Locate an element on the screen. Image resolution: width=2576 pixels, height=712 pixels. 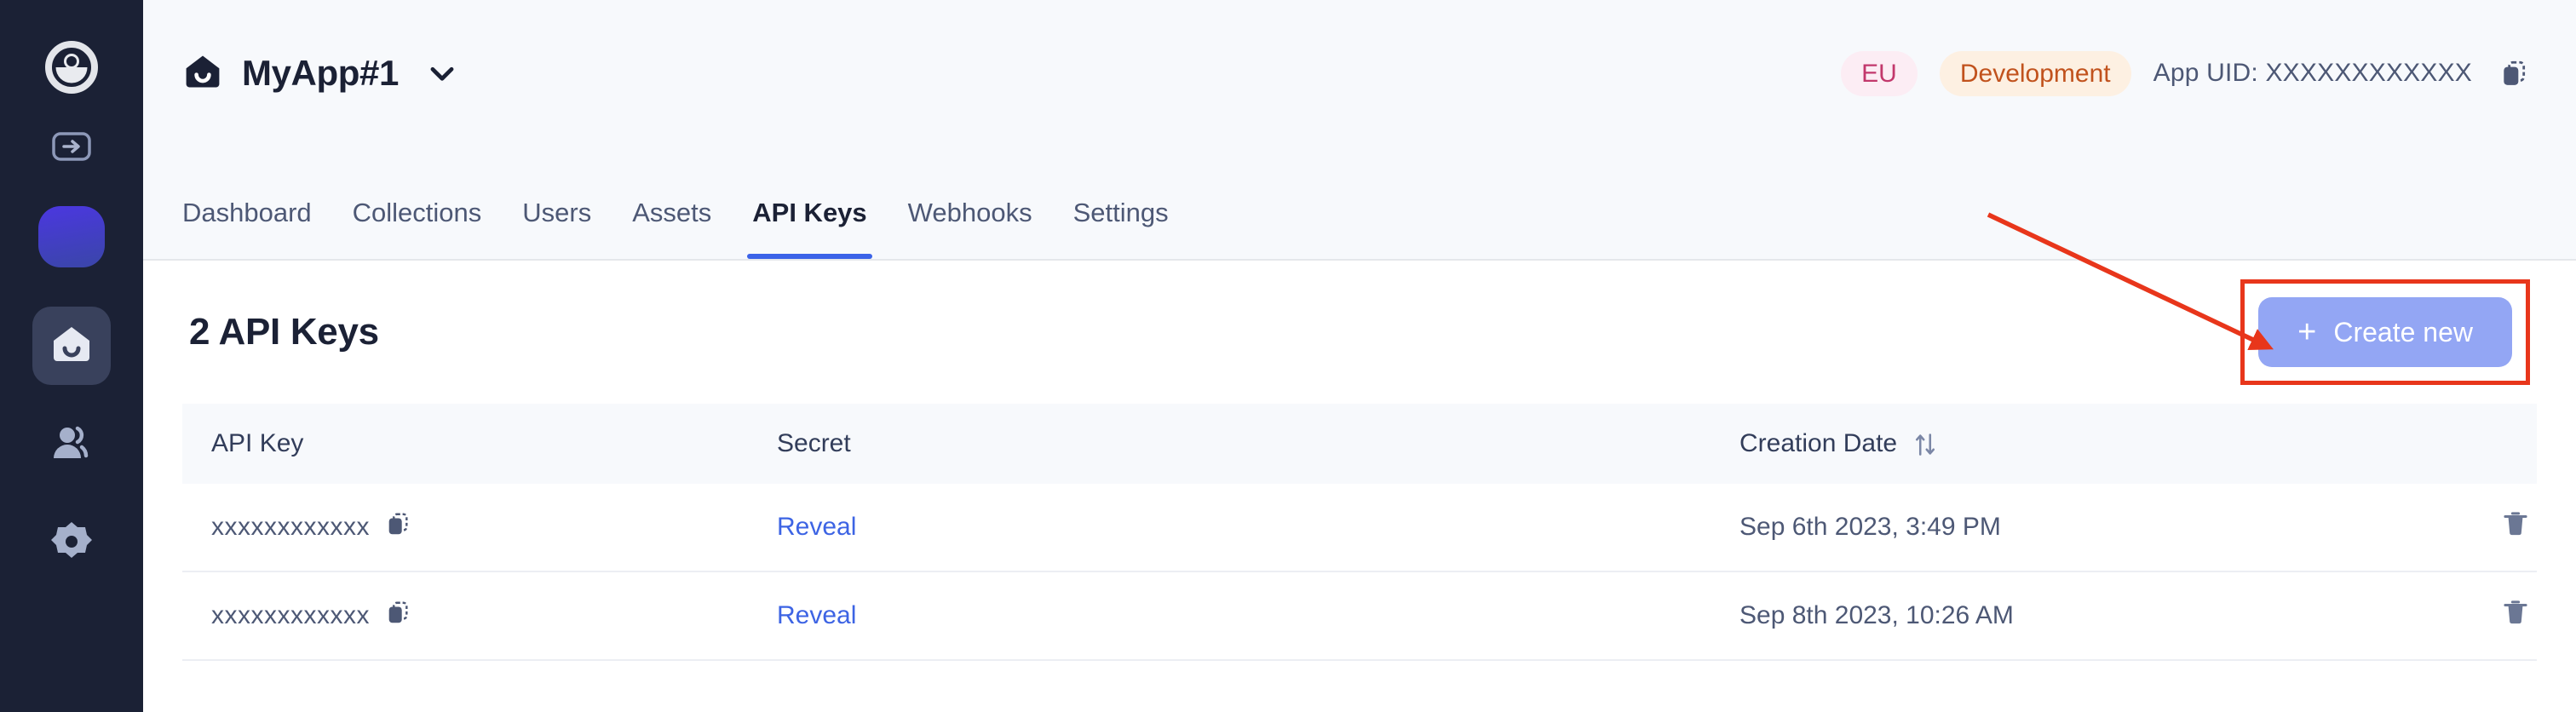
column-secret: Secret is located at coordinates (1251, 444).